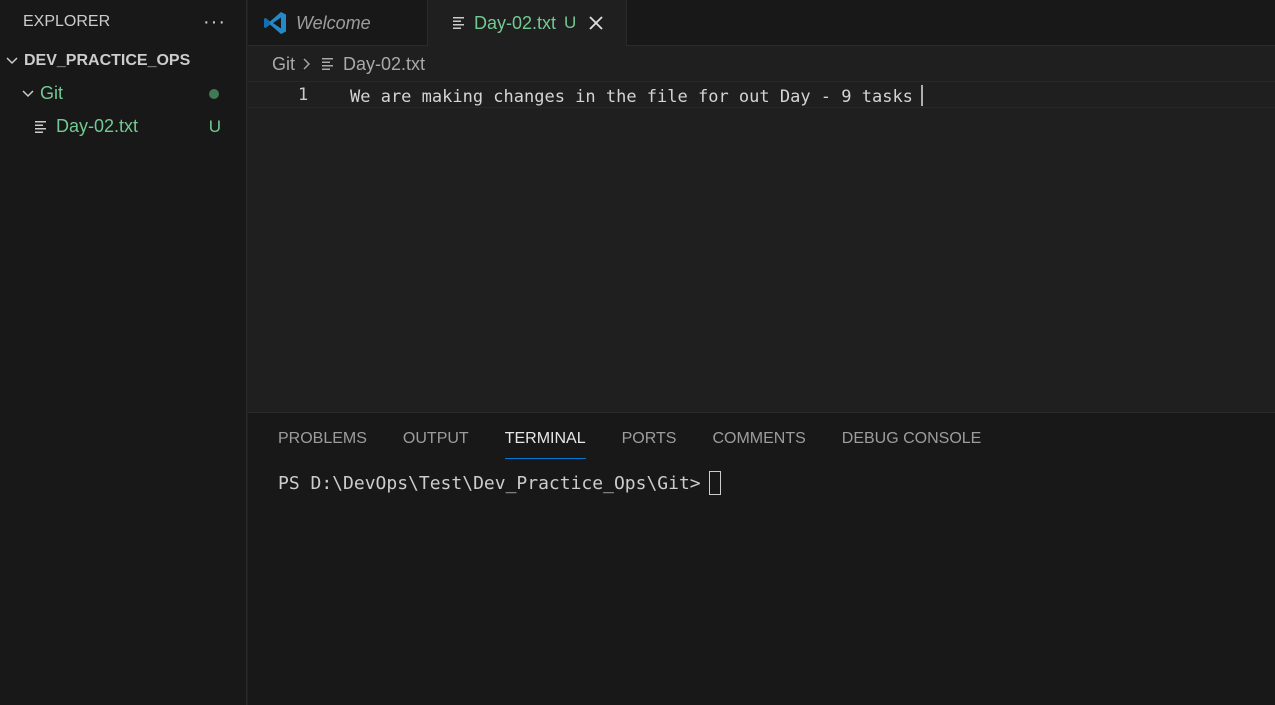 This screenshot has height=705, width=1275. Describe the element at coordinates (649, 439) in the screenshot. I see `tab-ports: PORTS` at that location.